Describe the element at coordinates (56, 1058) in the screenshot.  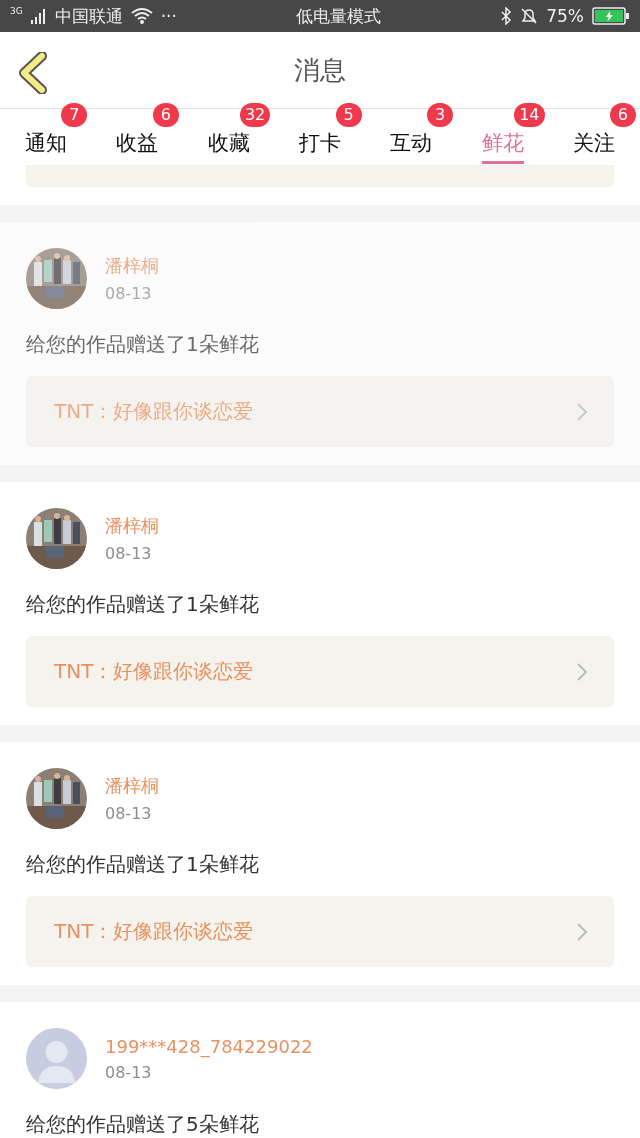
I see `avatar-icon` at that location.